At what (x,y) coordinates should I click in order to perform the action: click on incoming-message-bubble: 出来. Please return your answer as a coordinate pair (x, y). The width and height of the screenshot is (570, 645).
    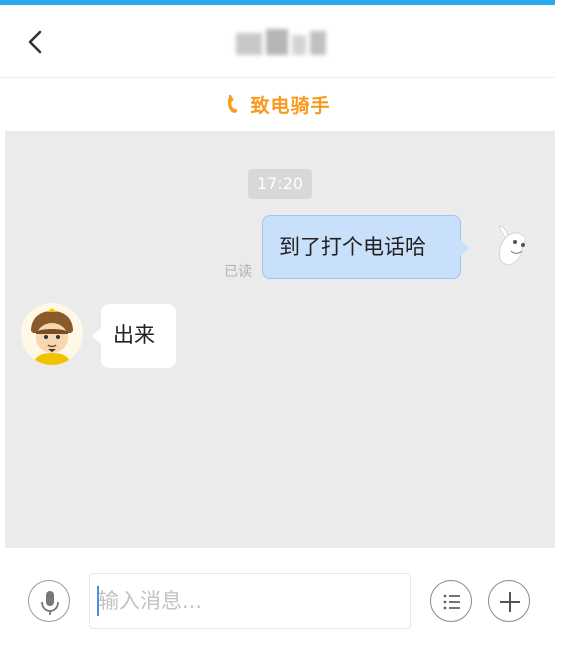
    Looking at the image, I should click on (134, 336).